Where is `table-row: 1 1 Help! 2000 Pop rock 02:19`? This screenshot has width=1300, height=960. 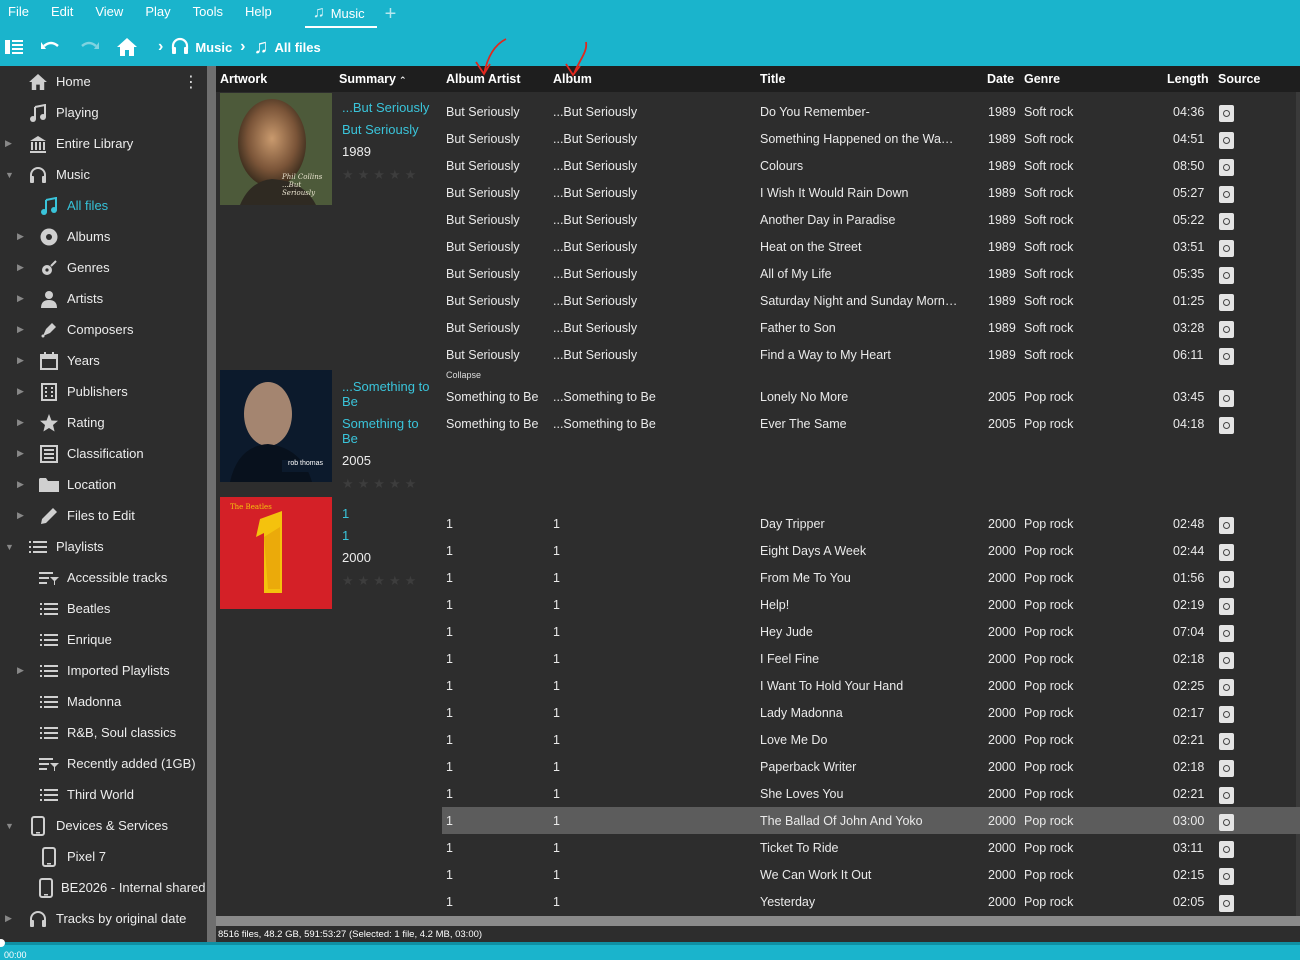
table-row: 1 1 Help! 2000 Pop rock 02:19 is located at coordinates (871, 604).